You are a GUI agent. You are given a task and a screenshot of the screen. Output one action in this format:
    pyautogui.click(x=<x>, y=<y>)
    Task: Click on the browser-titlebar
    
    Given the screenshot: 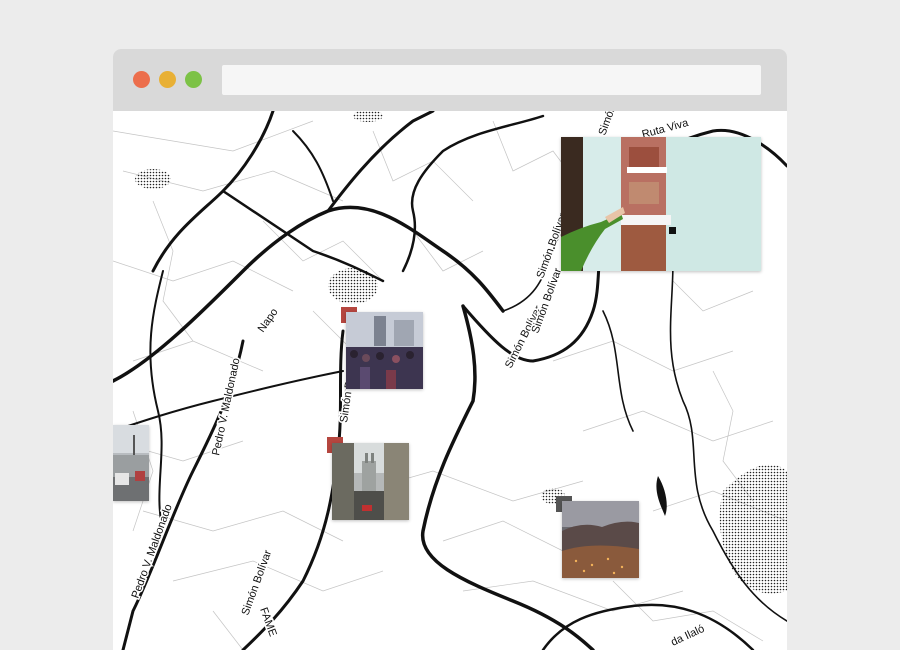 What is the action you would take?
    pyautogui.click(x=450, y=80)
    